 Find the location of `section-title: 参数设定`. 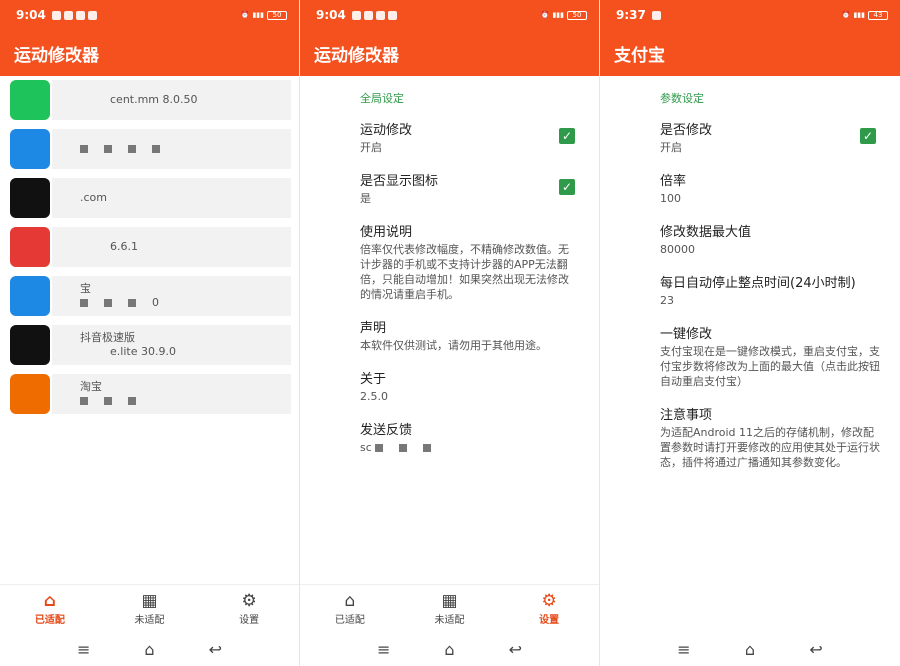

section-title: 参数设定 is located at coordinates (682, 98).